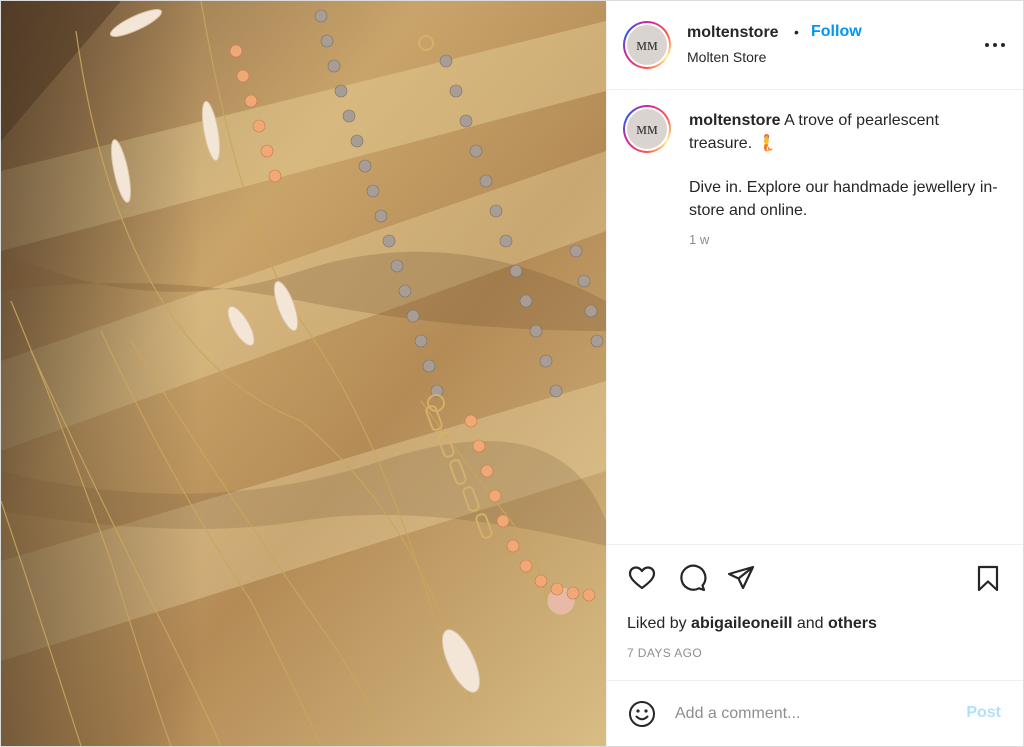 The image size is (1024, 747). Describe the element at coordinates (988, 578) in the screenshot. I see `bookmark-icon` at that location.